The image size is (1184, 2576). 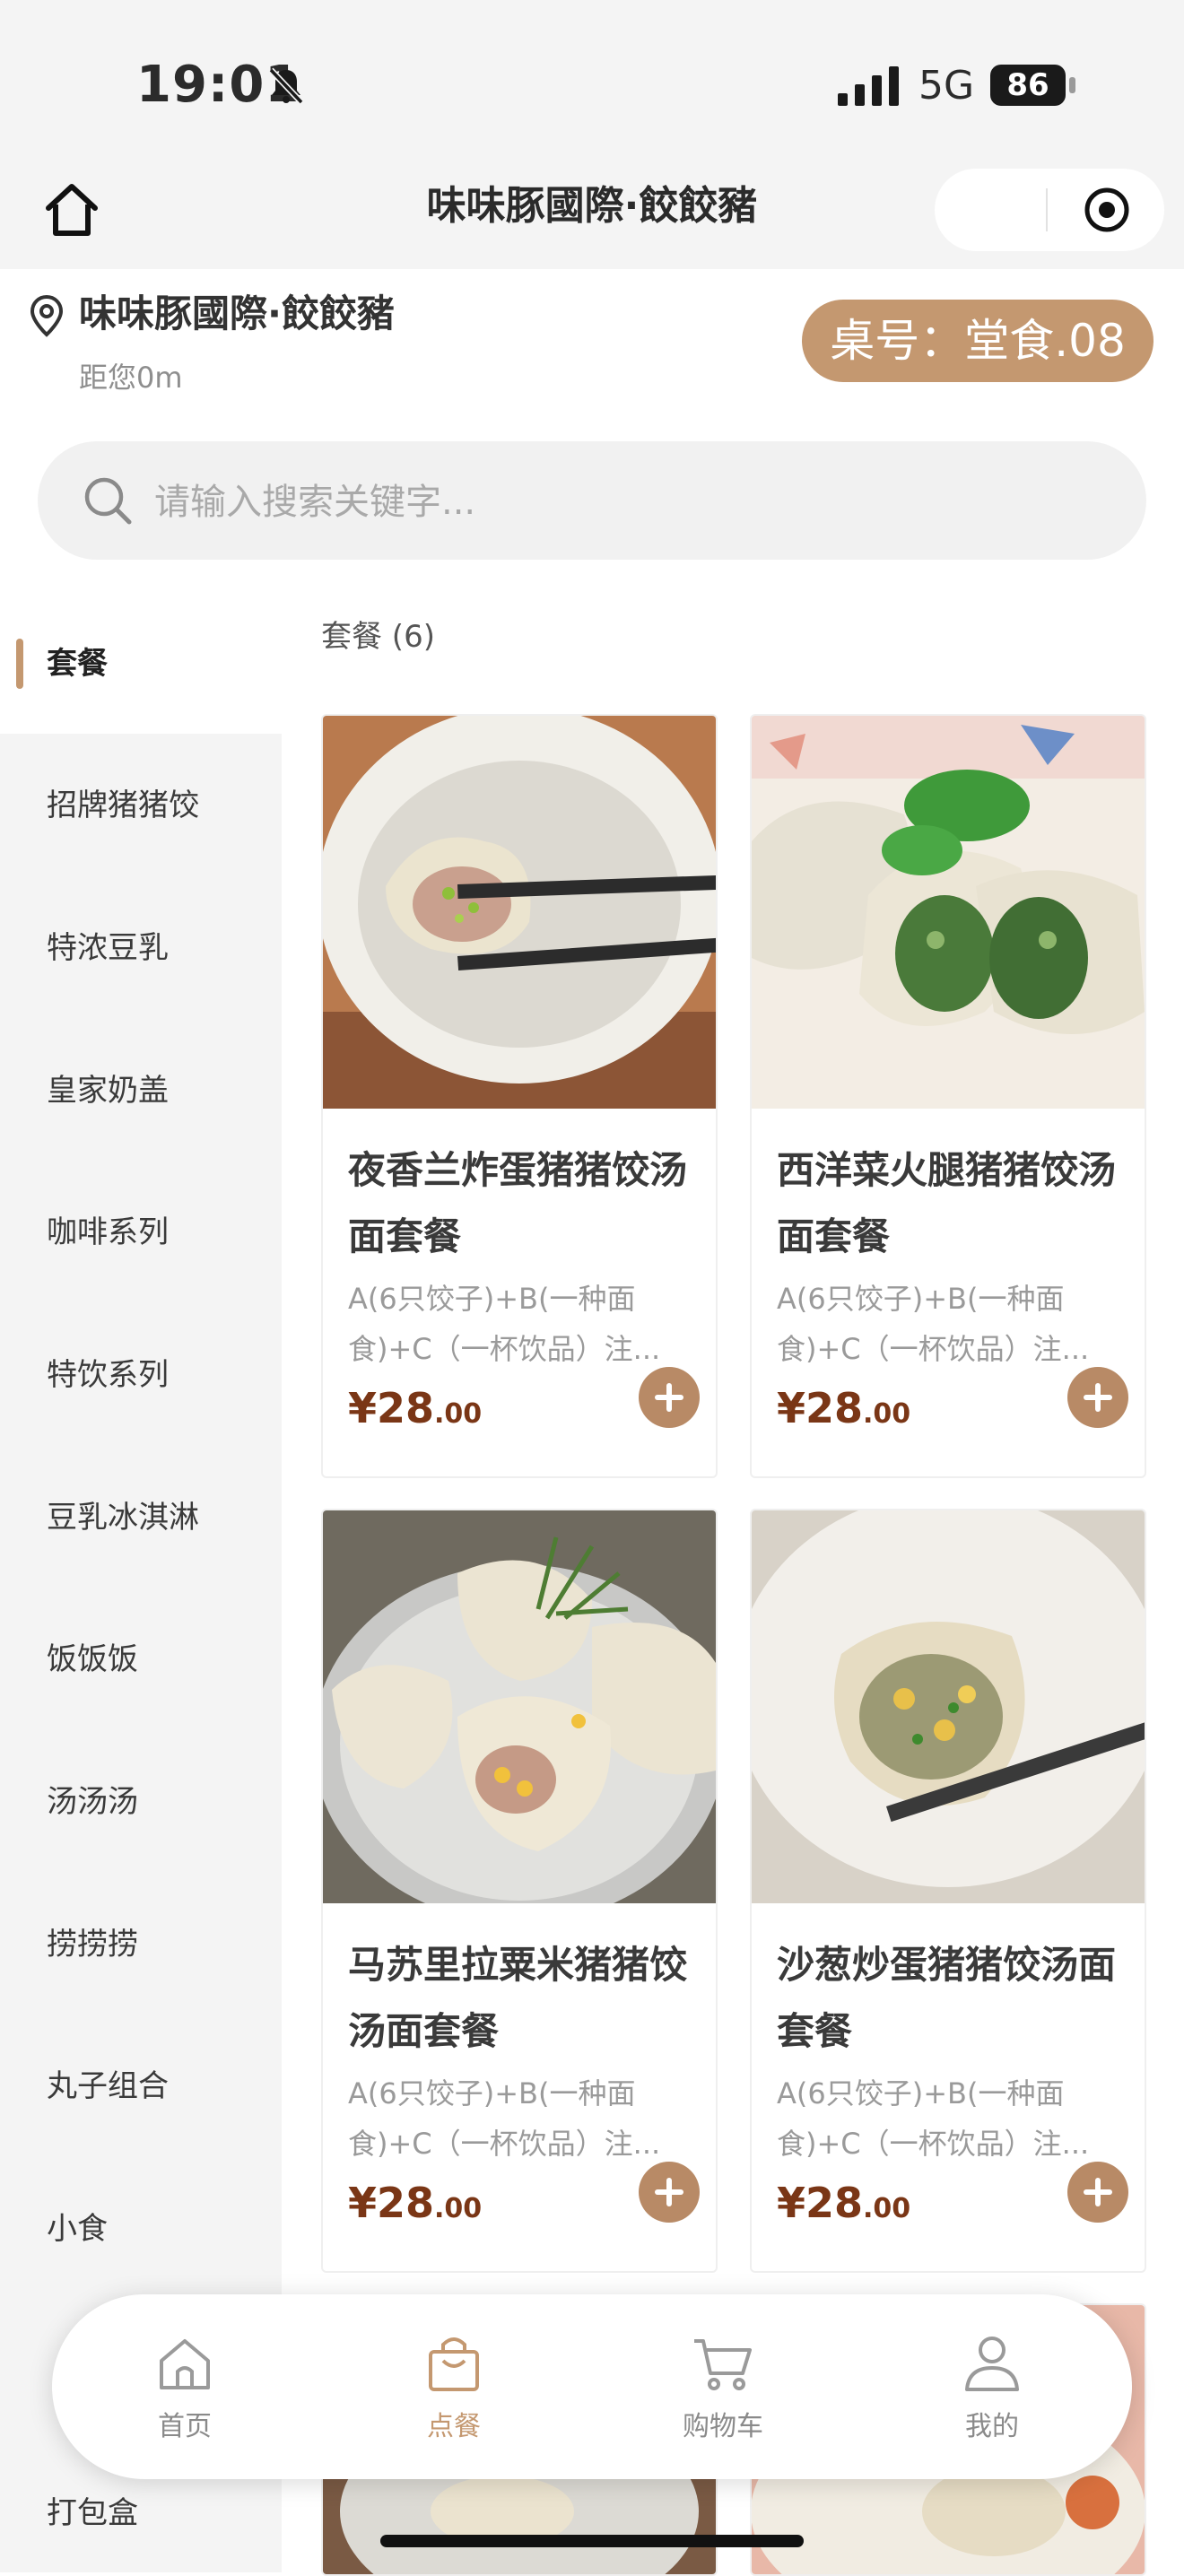 What do you see at coordinates (869, 86) in the screenshot?
I see `signal-icon` at bounding box center [869, 86].